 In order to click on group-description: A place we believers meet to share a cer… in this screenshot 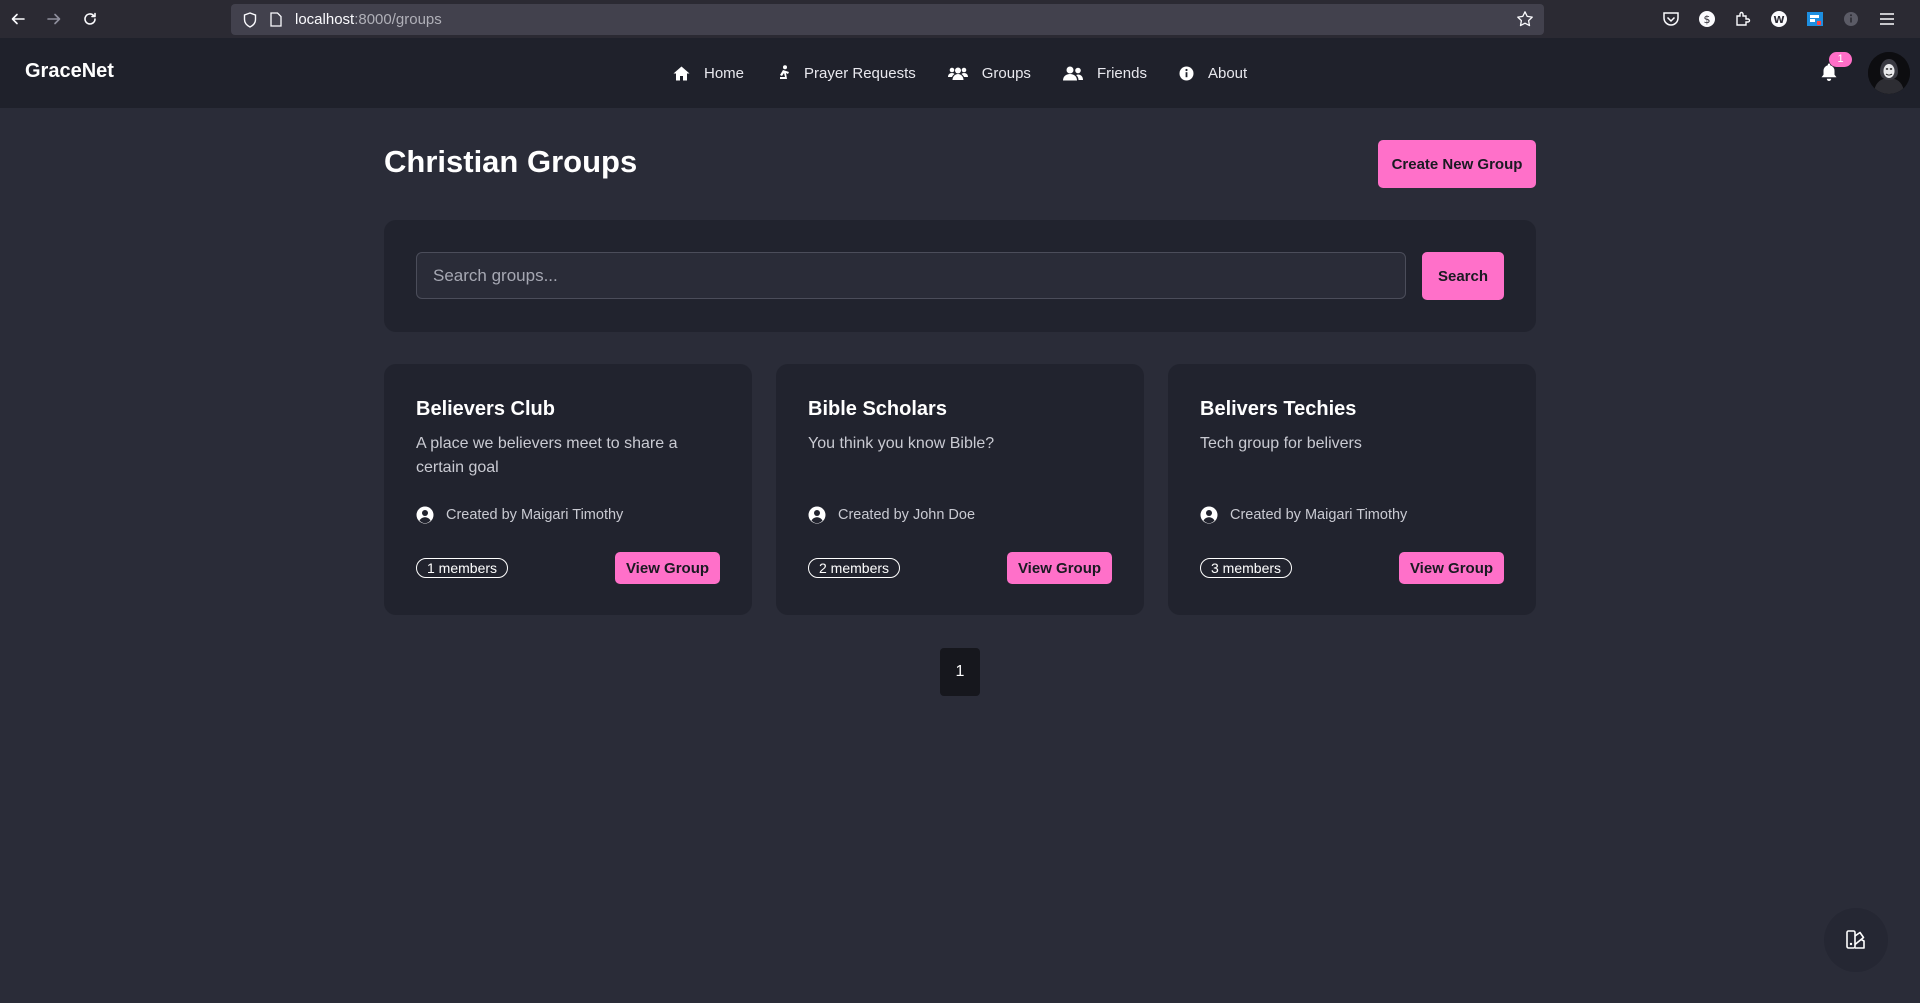, I will do `click(547, 455)`.